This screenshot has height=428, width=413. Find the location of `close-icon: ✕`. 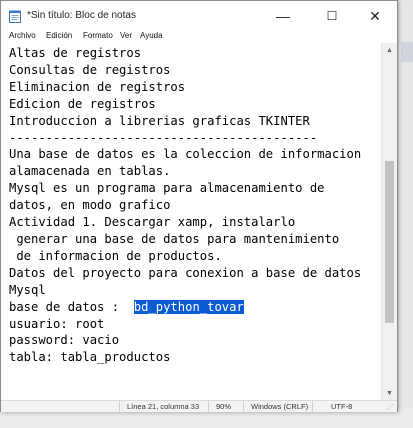

close-icon: ✕ is located at coordinates (375, 15).